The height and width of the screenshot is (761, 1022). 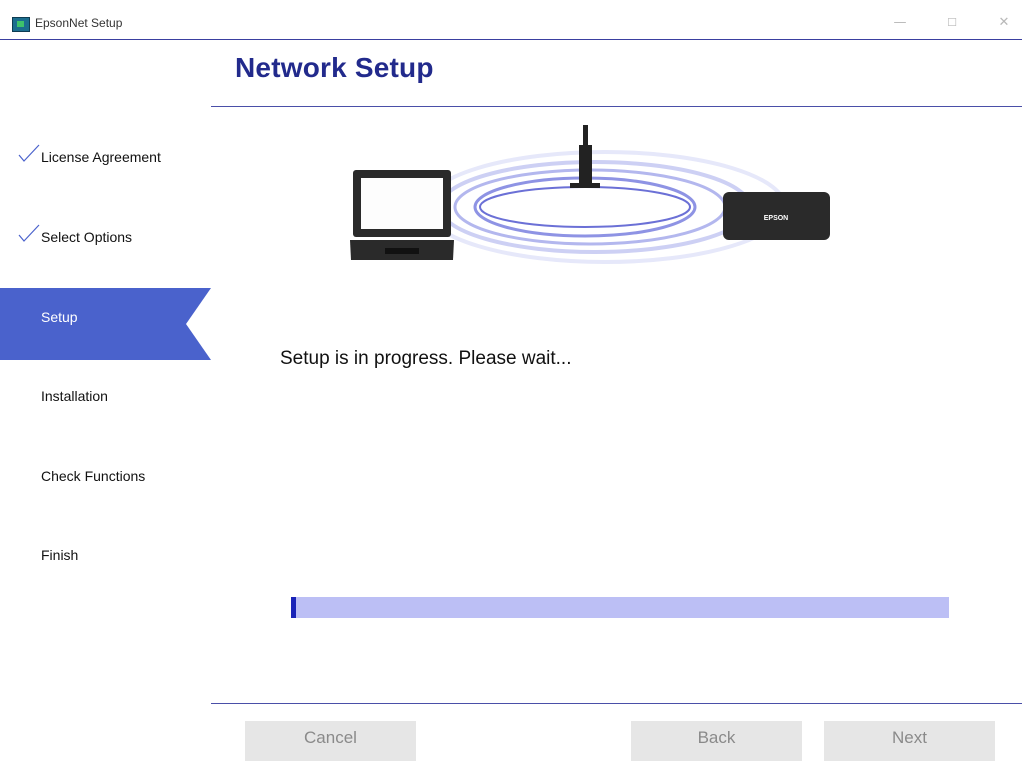 I want to click on step-label: Check Functions, so click(x=93, y=476).